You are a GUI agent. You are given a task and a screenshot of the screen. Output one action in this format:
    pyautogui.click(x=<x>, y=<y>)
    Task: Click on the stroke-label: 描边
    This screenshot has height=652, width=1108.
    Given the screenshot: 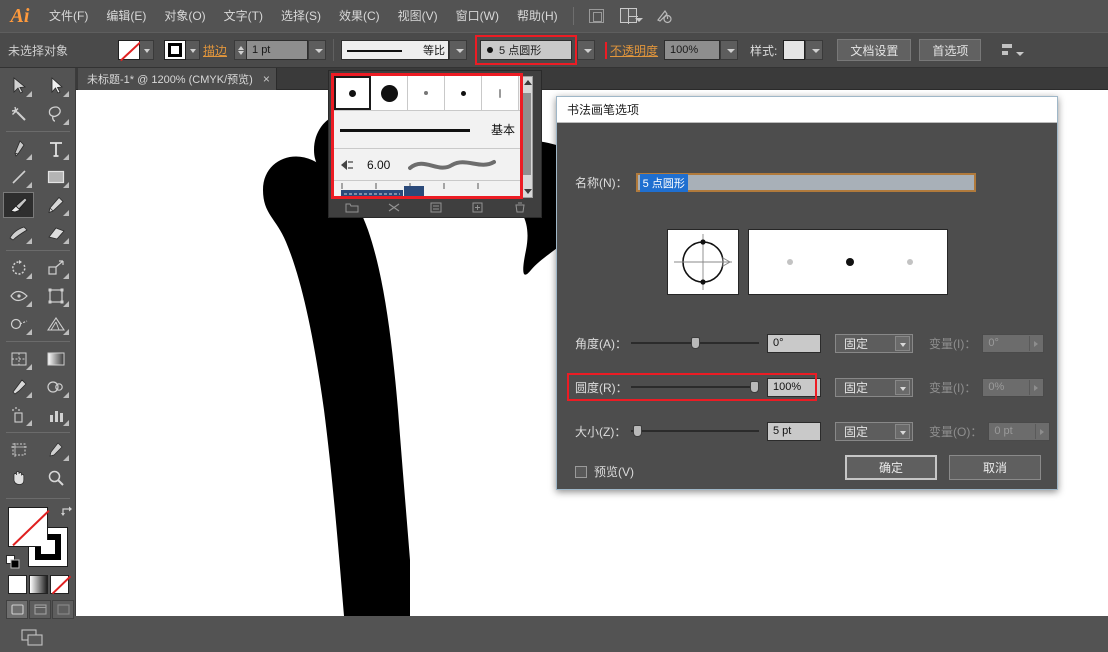 What is the action you would take?
    pyautogui.click(x=215, y=50)
    